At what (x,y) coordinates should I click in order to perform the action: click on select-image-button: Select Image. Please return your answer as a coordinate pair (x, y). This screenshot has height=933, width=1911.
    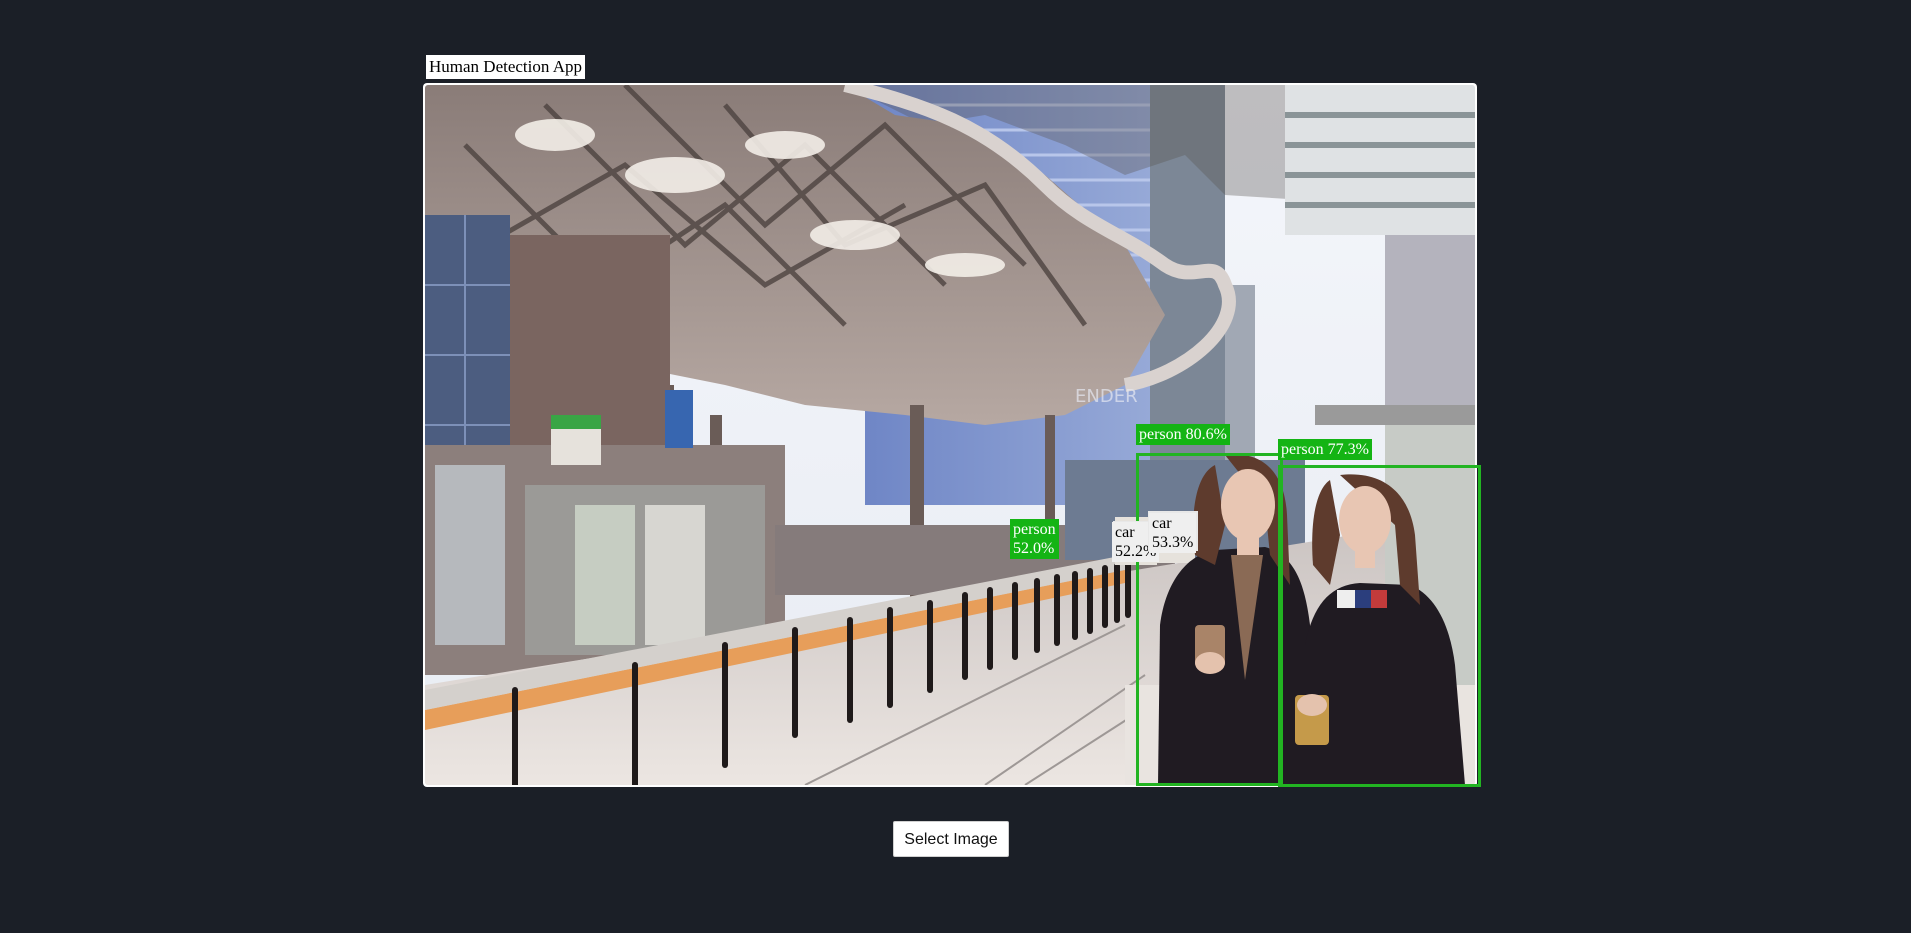
    Looking at the image, I should click on (951, 839).